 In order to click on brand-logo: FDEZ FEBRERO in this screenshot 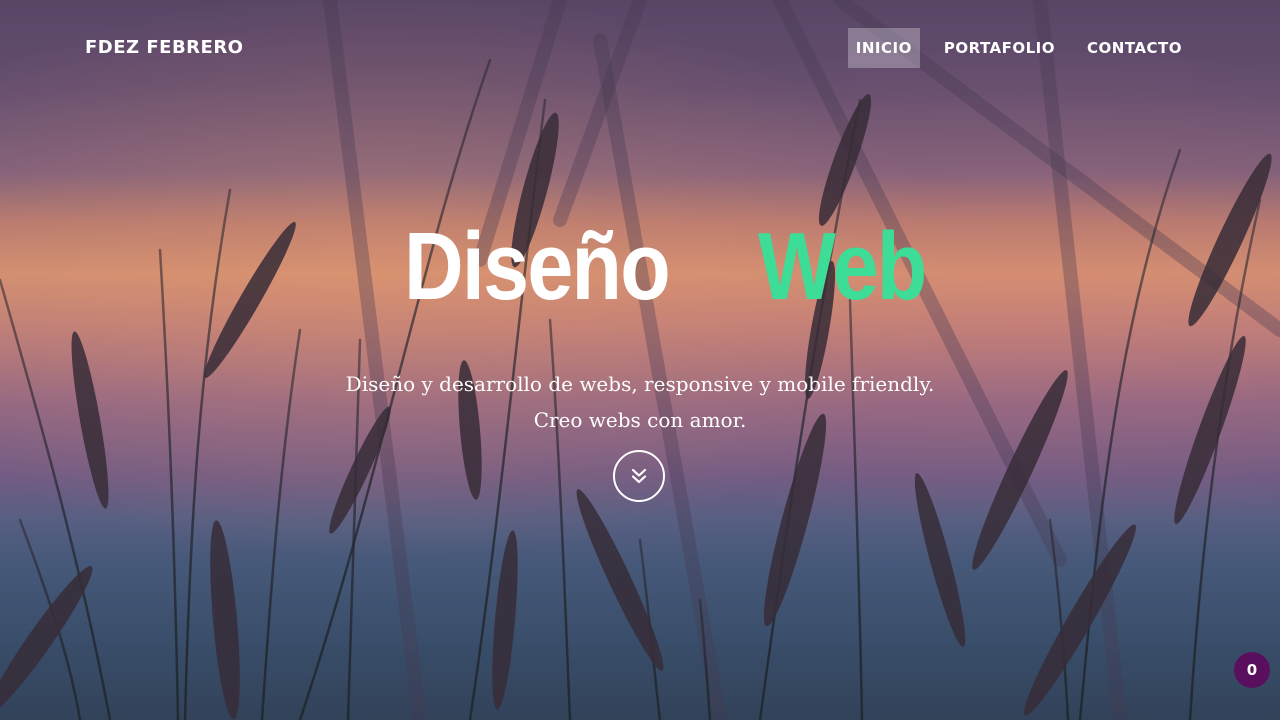, I will do `click(164, 48)`.